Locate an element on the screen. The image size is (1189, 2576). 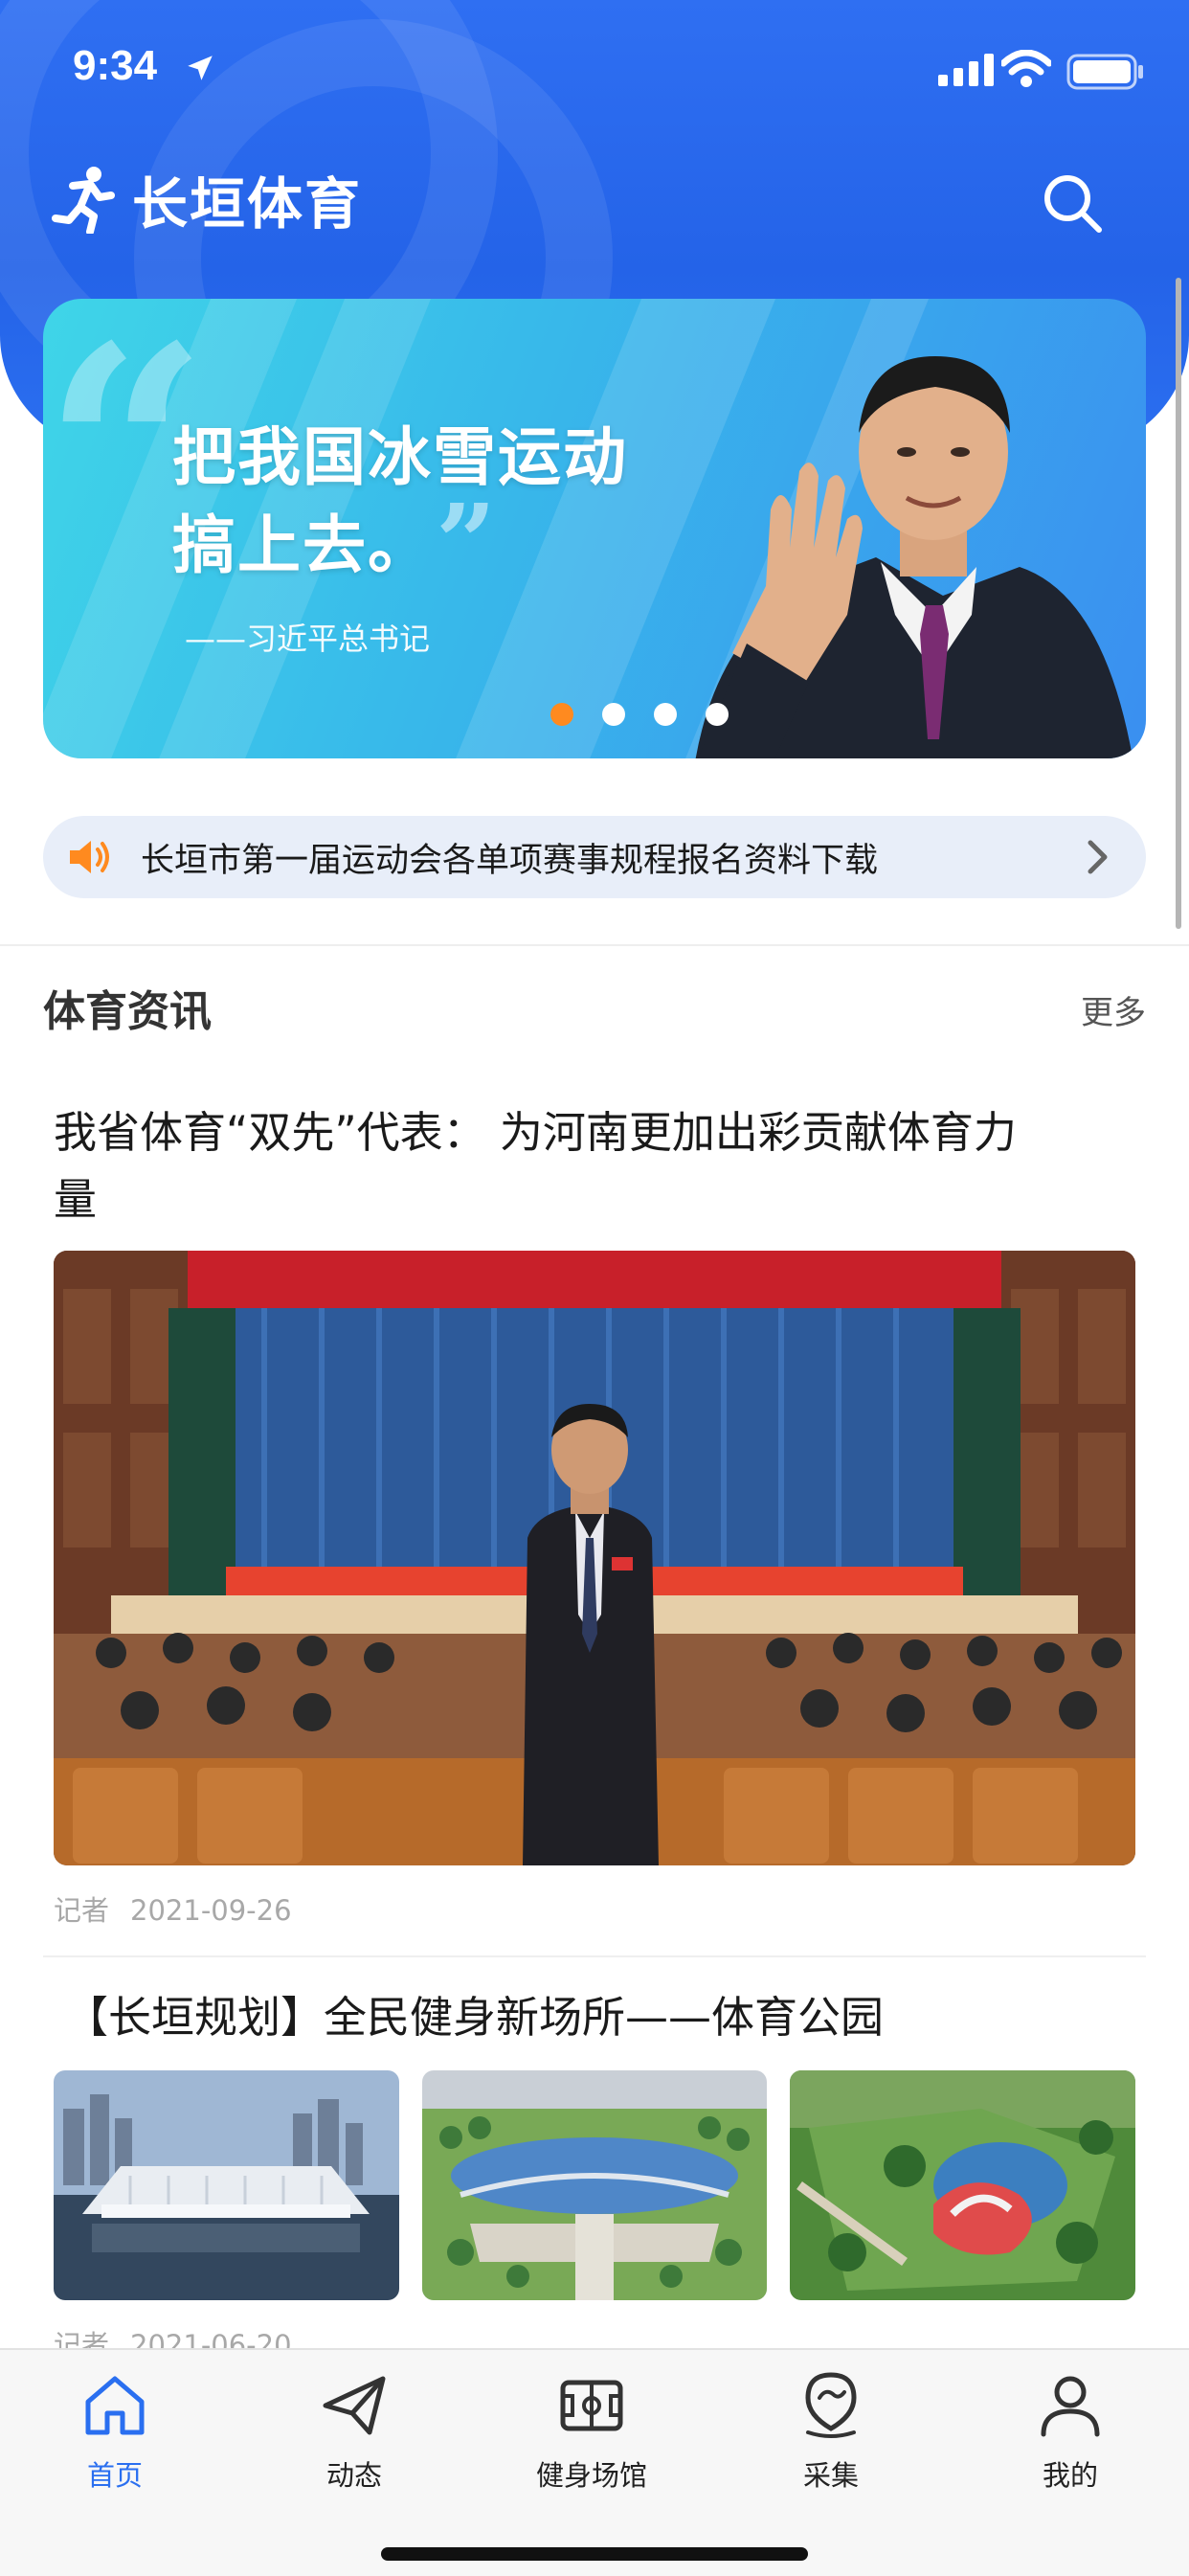
user-icon is located at coordinates (1070, 2406).